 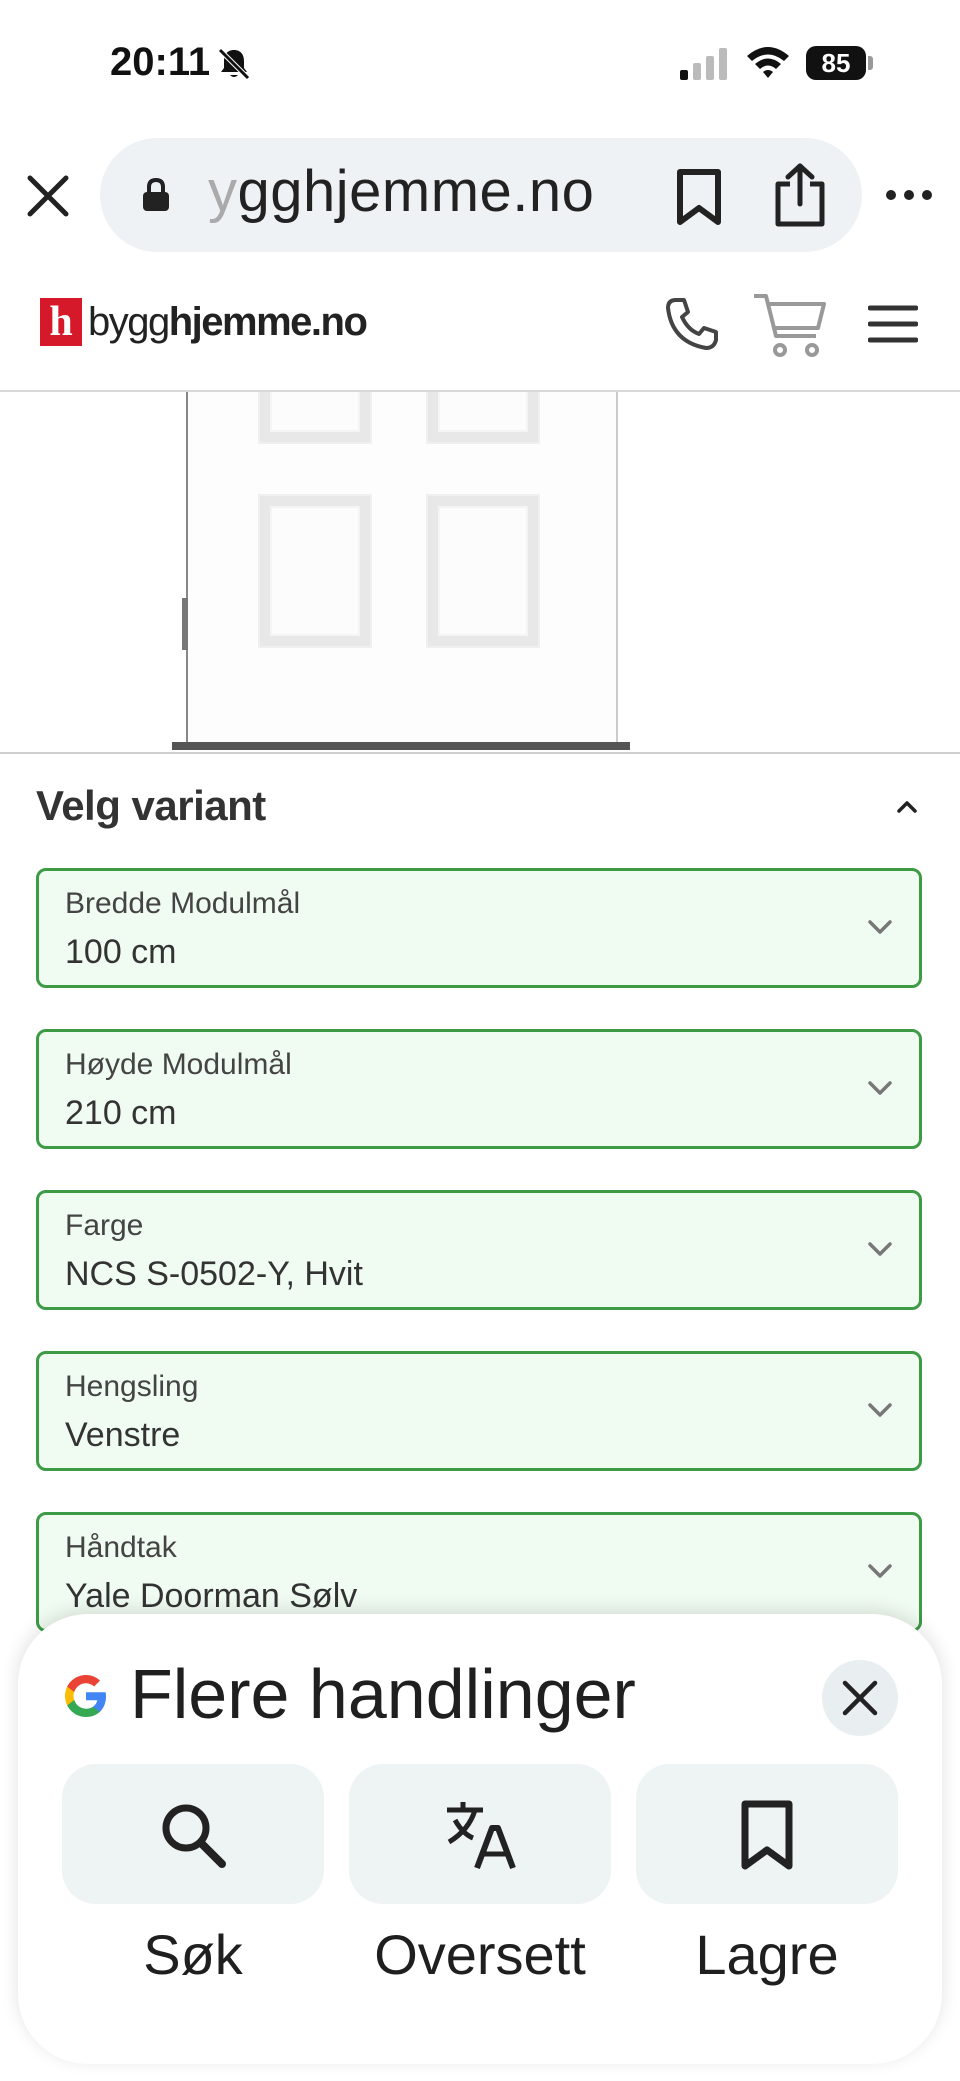 What do you see at coordinates (156, 194) in the screenshot?
I see `lock-icon` at bounding box center [156, 194].